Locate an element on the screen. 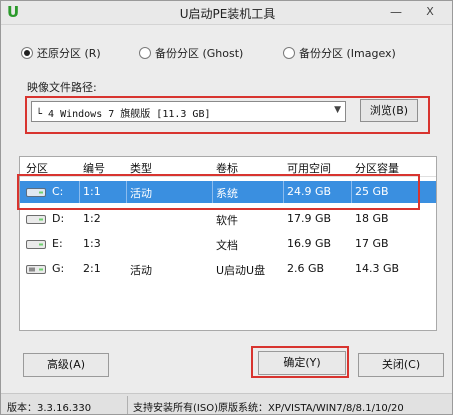  table-row: G: 2:1 活动 U启动U盘 2.6 GB 14.3 GB is located at coordinates (228, 269).